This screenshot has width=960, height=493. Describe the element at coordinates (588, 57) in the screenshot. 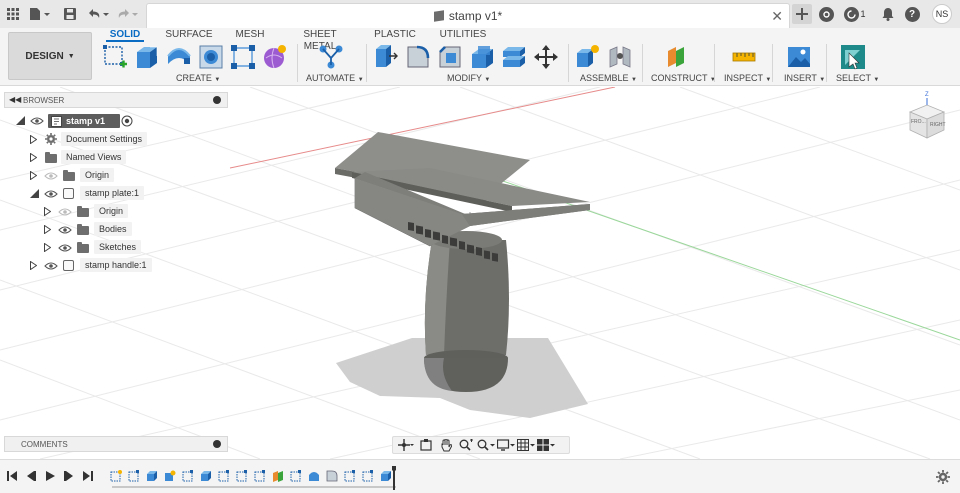

I see `new-component-icon` at that location.